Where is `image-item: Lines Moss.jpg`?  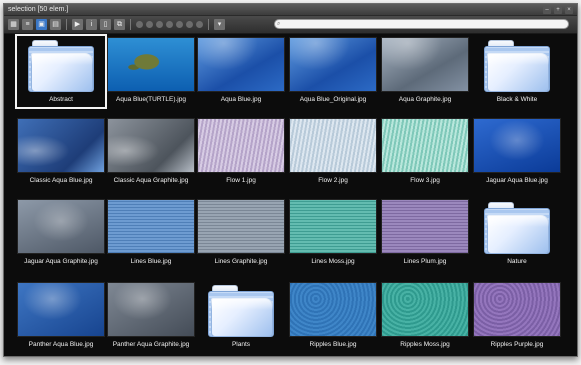
image-item: Lines Moss.jpg is located at coordinates (333, 233).